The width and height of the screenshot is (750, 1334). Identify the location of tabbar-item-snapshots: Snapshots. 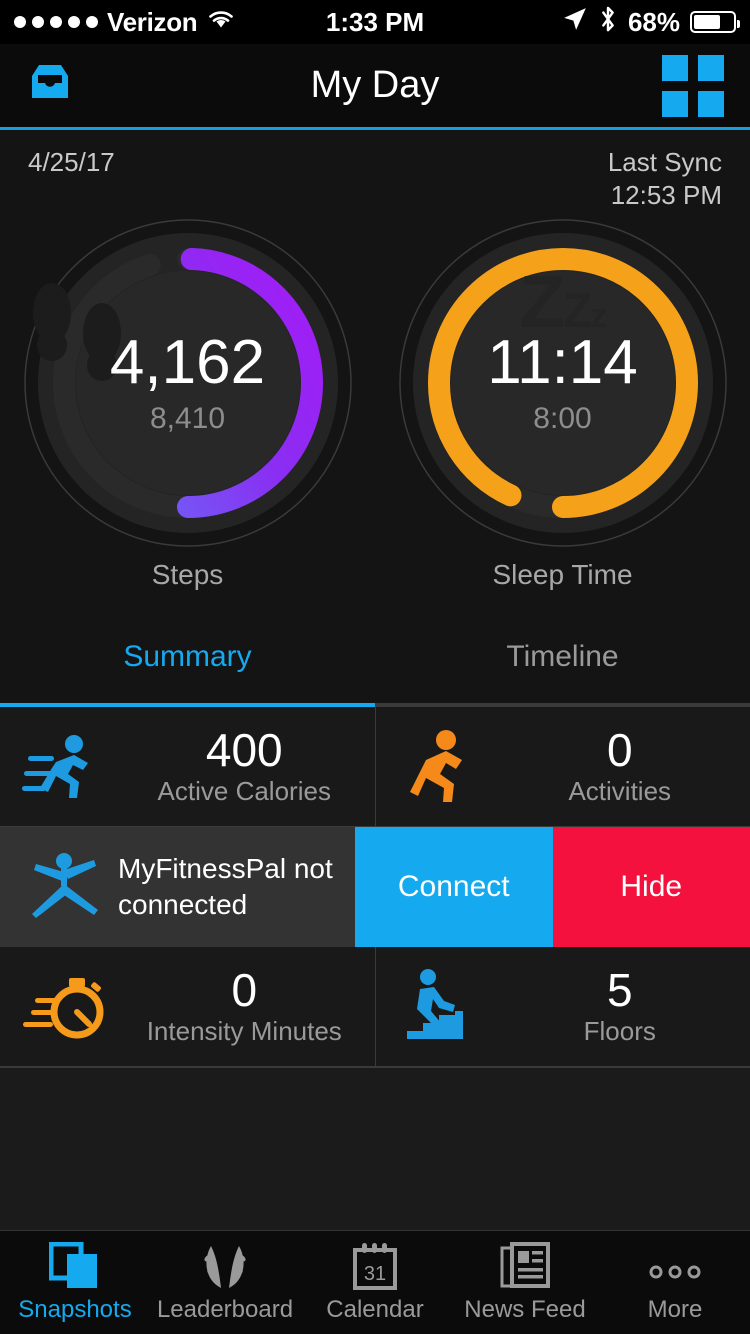
(75, 1282).